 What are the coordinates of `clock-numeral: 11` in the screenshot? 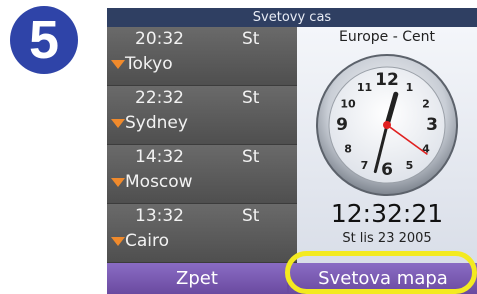 It's located at (364, 87).